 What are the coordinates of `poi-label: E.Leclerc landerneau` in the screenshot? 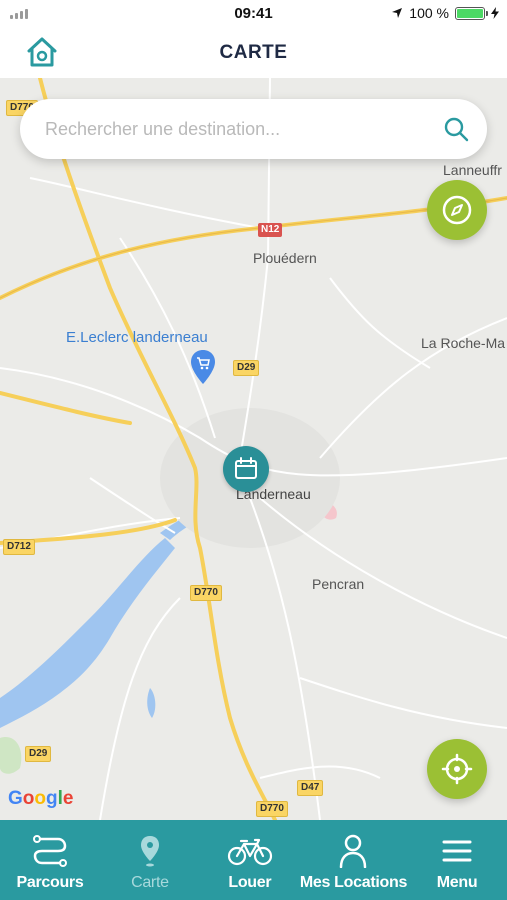 It's located at (137, 337).